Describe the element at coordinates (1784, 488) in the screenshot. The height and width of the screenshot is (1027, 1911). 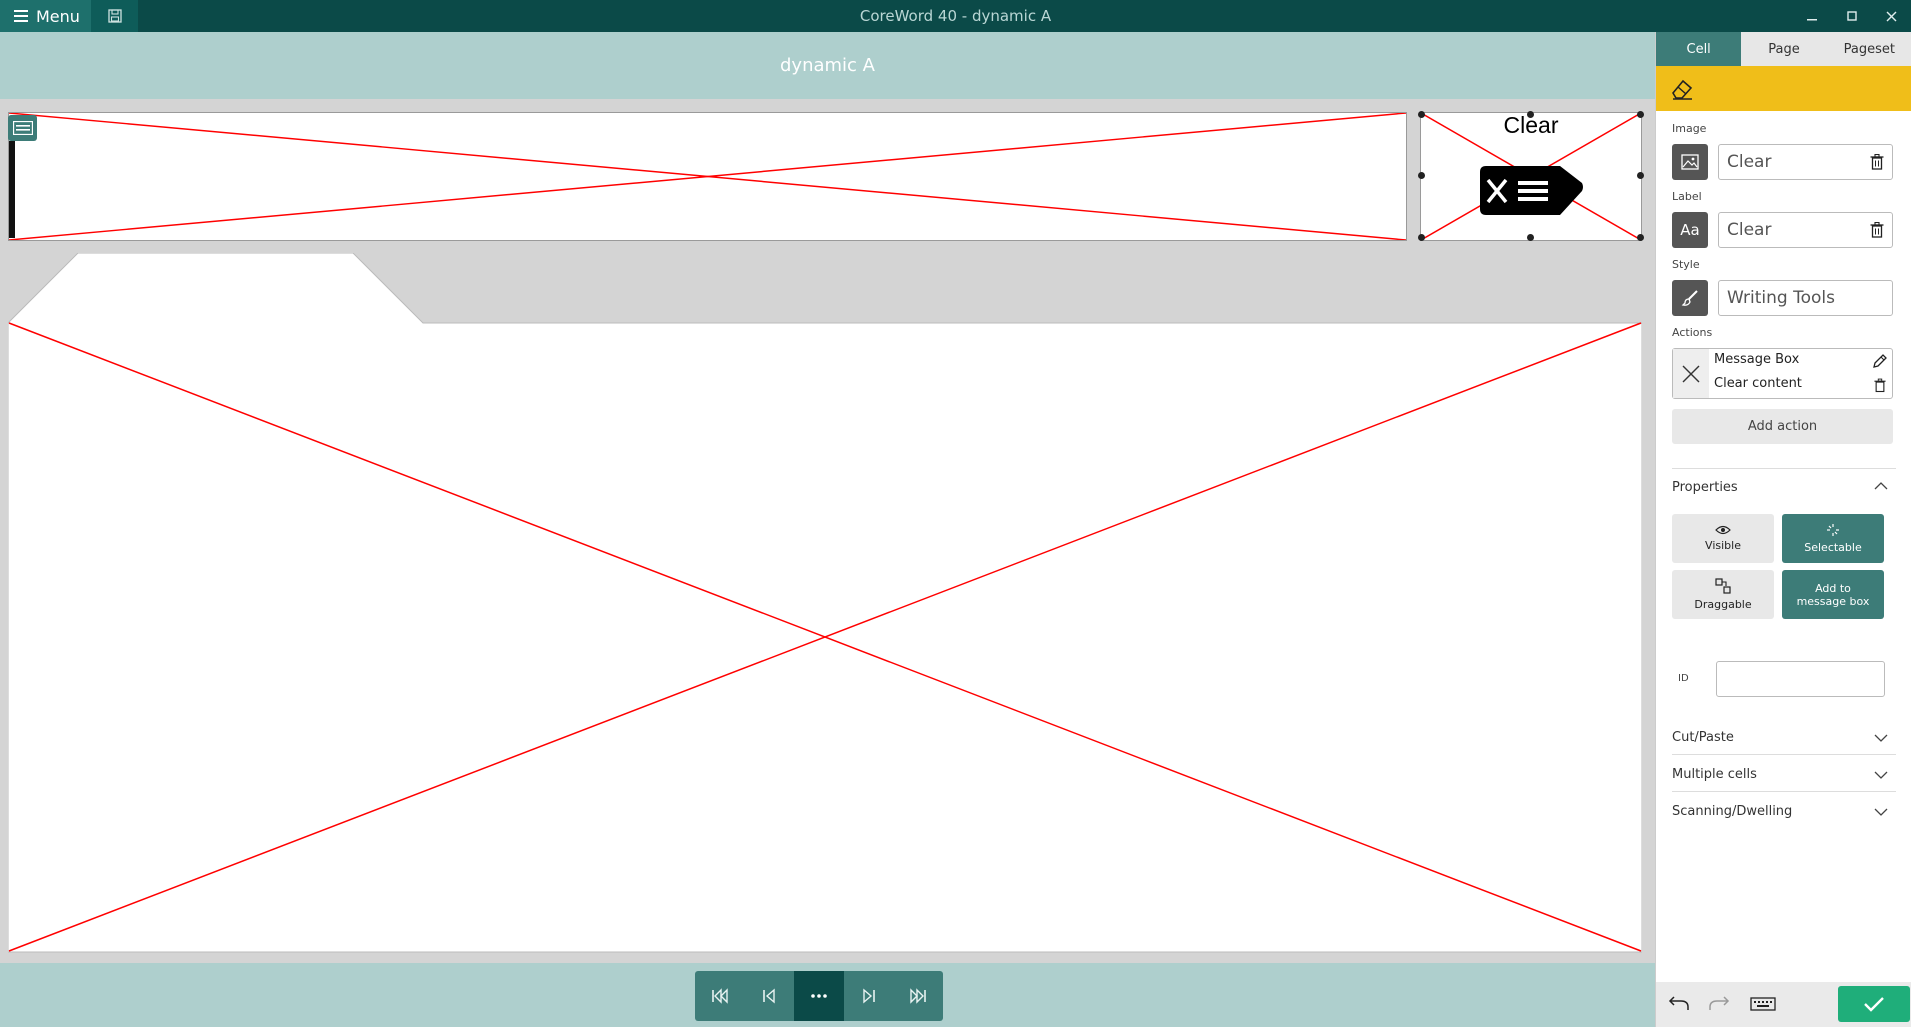
I see `properties-section-header: Properties` at that location.